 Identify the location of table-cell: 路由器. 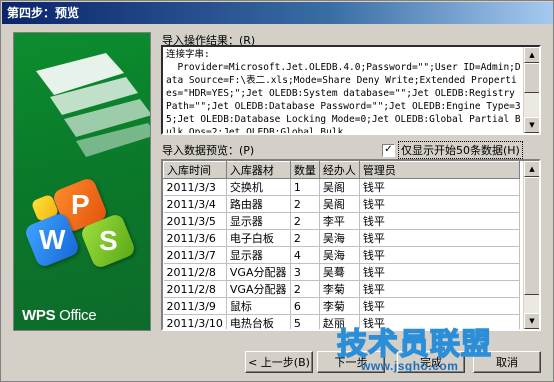
(258, 204).